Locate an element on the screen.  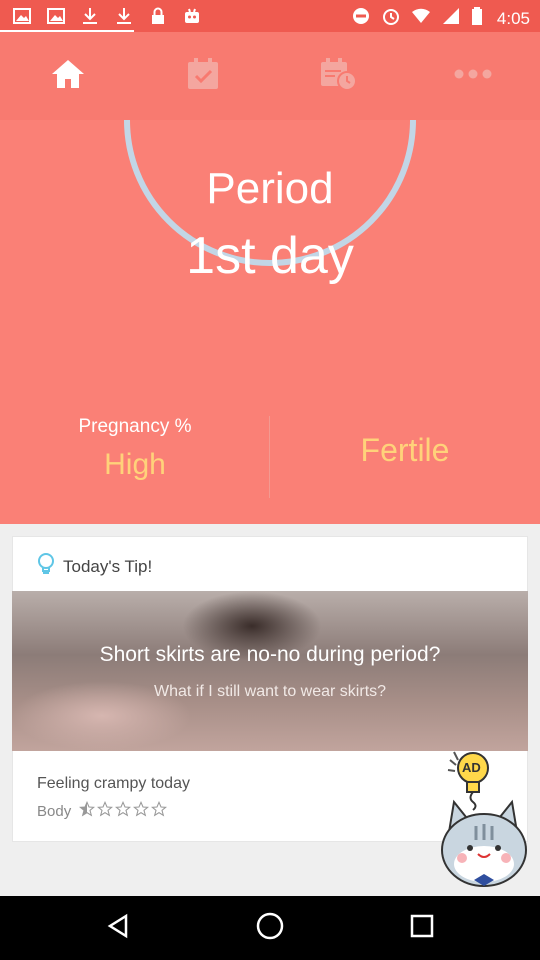
robot-icon is located at coordinates (192, 18).